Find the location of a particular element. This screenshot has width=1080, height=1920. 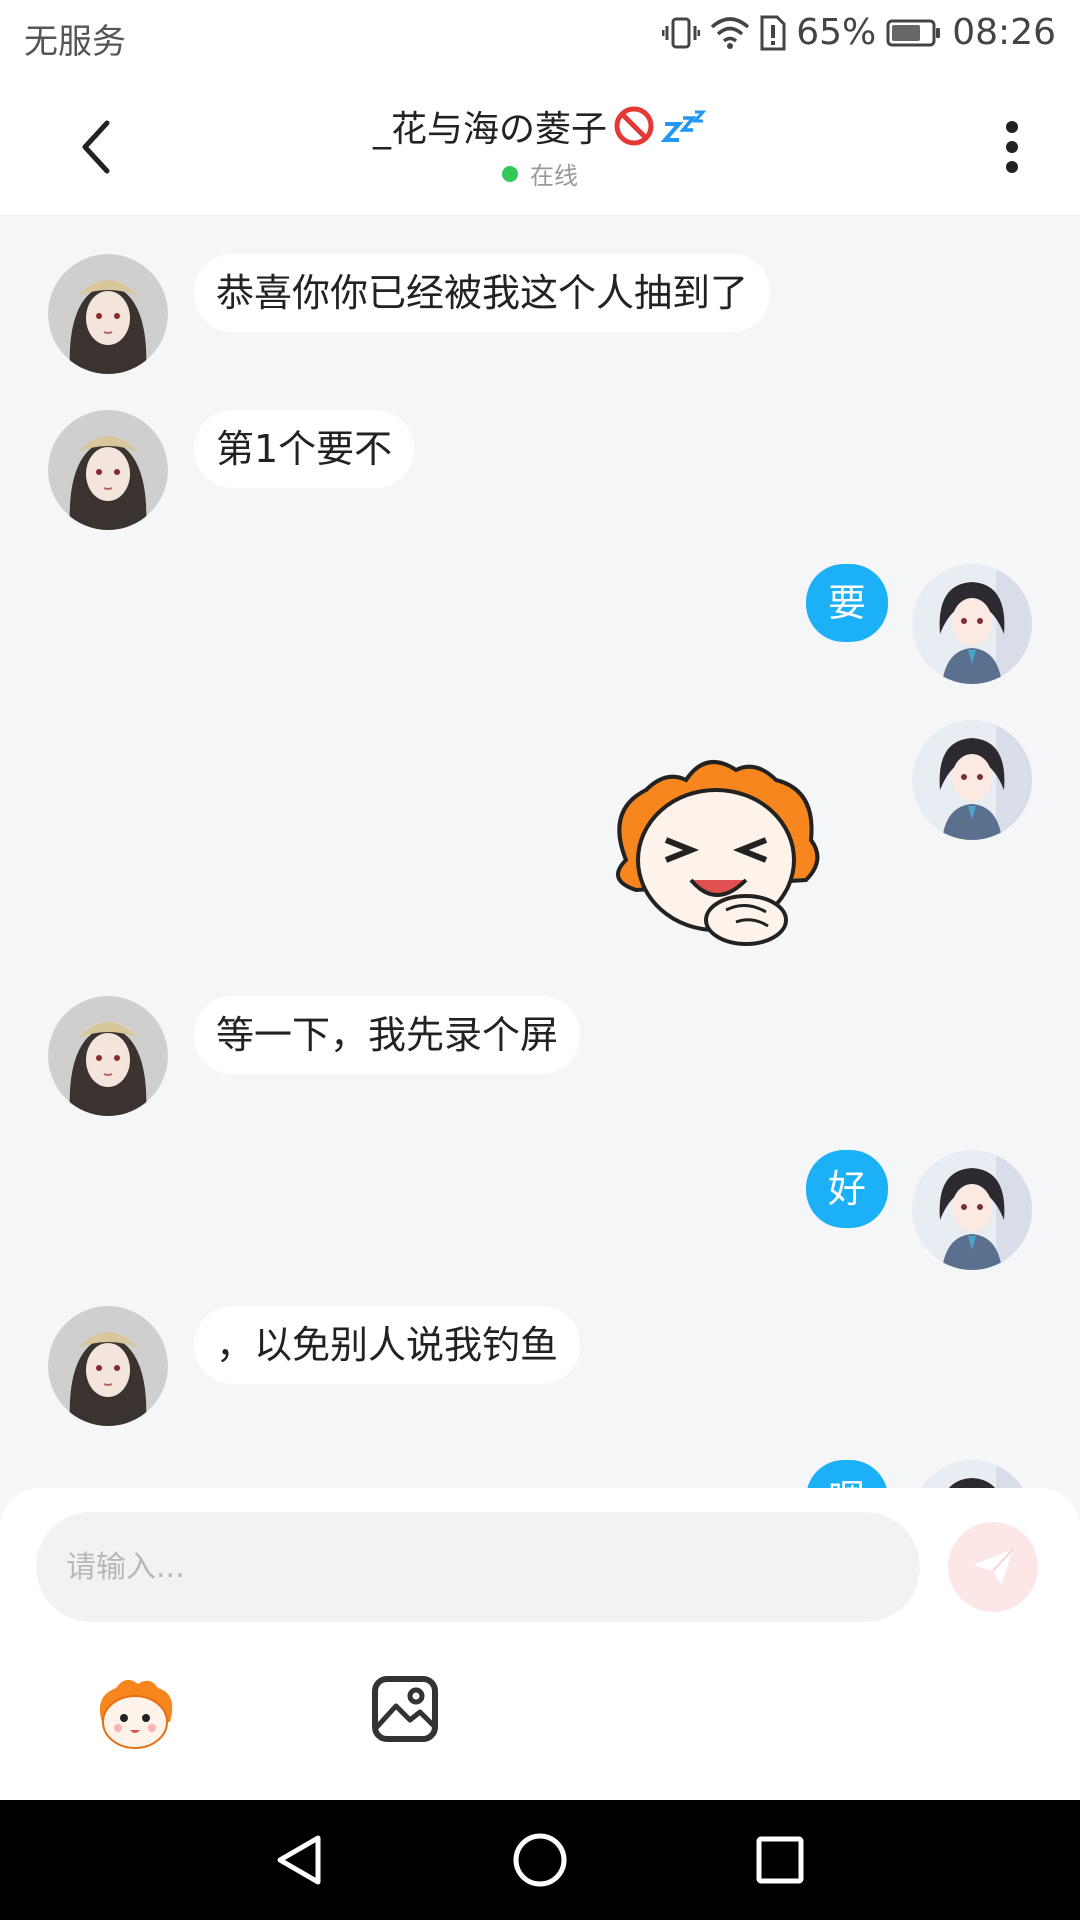

nav-recents-button is located at coordinates (780, 1860).